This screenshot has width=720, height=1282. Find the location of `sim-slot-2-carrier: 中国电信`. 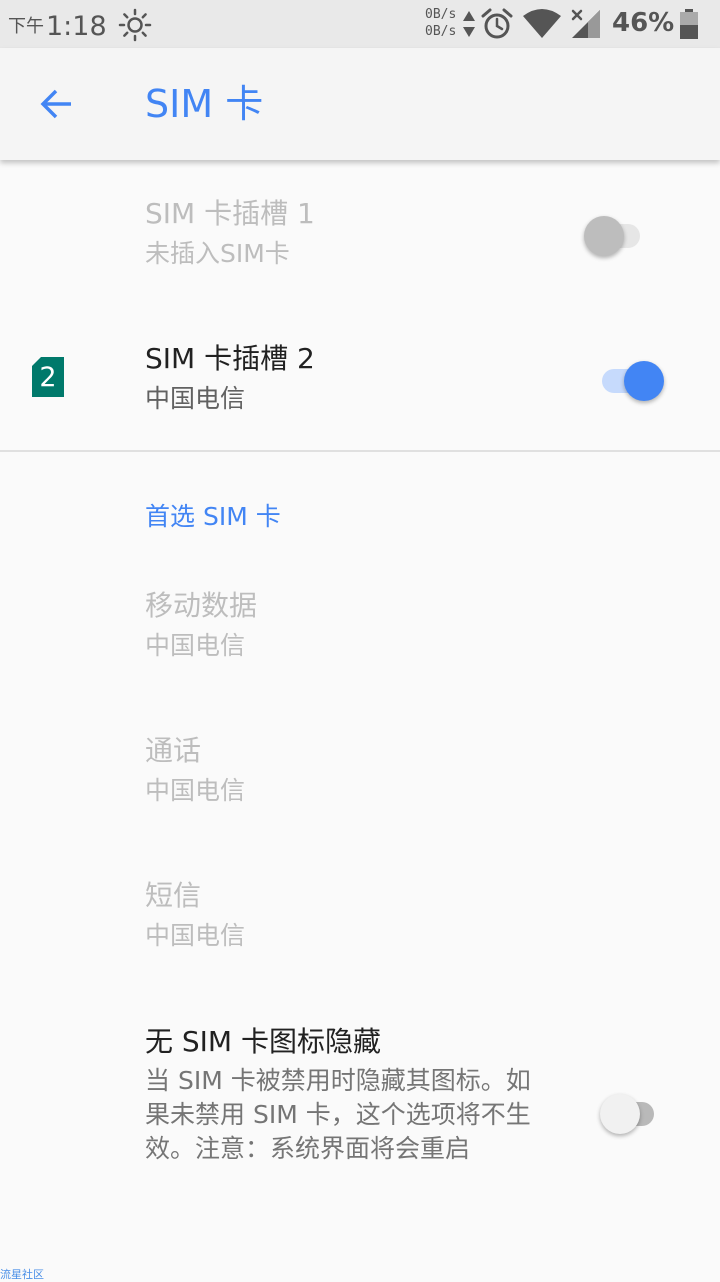

sim-slot-2-carrier: 中国电信 is located at coordinates (195, 398).